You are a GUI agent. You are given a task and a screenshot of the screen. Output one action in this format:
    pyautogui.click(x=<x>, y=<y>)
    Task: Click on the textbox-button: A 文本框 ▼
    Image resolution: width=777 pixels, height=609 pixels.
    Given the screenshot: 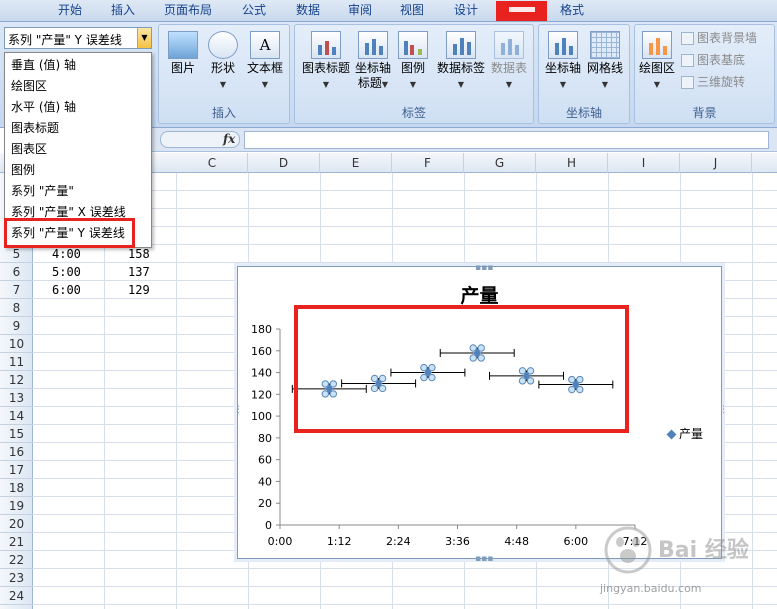 What is the action you would take?
    pyautogui.click(x=265, y=61)
    